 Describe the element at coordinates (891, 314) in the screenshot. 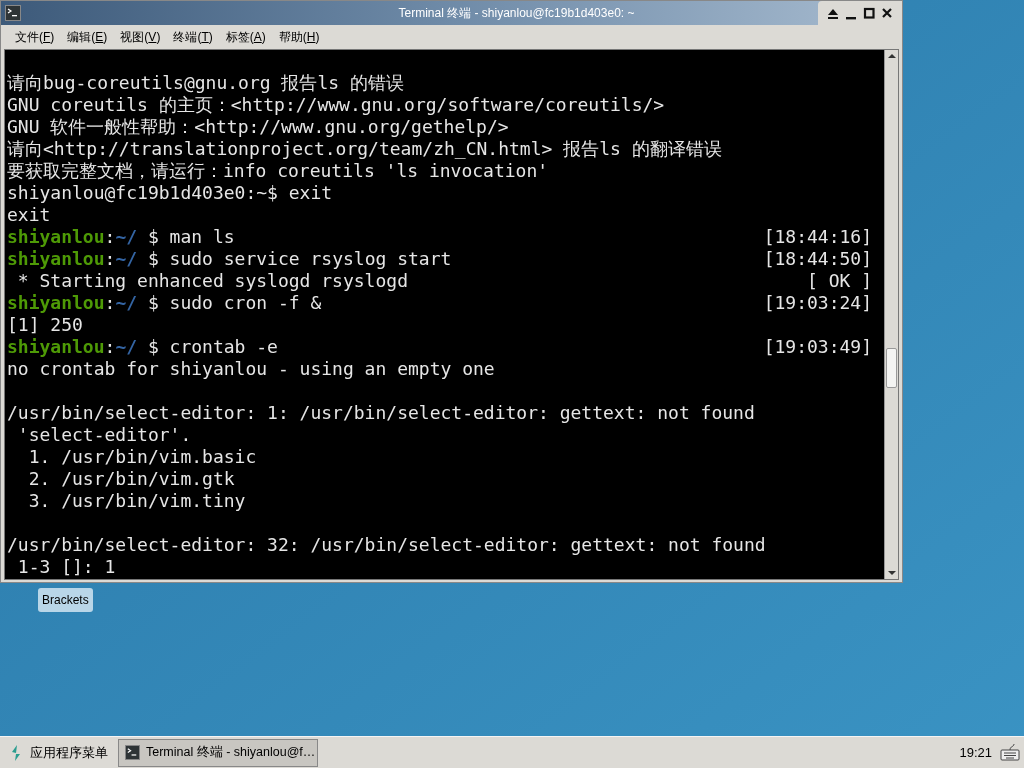

I see `scrollbar` at that location.